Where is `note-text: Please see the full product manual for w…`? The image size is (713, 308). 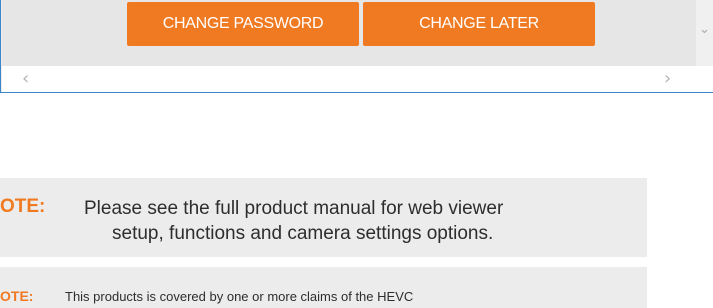
note-text: Please see the full product manual for w… is located at coordinates (354, 221).